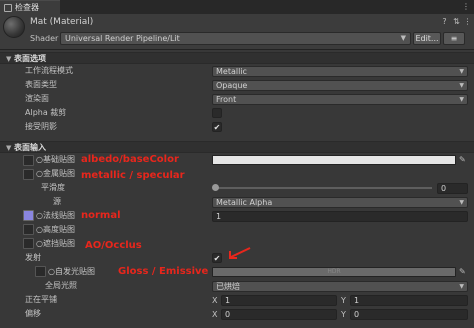 This screenshot has width=474, height=328. Describe the element at coordinates (61, 285) in the screenshot. I see `global-illumination-label: 全局光照` at that location.